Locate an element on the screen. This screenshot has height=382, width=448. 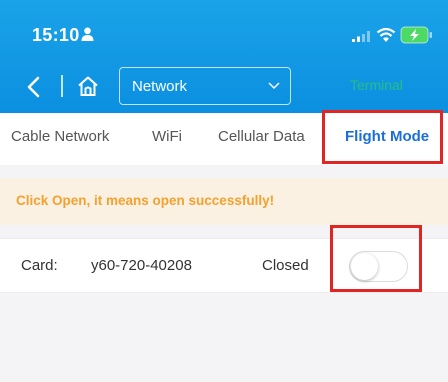
home-icon is located at coordinates (88, 86).